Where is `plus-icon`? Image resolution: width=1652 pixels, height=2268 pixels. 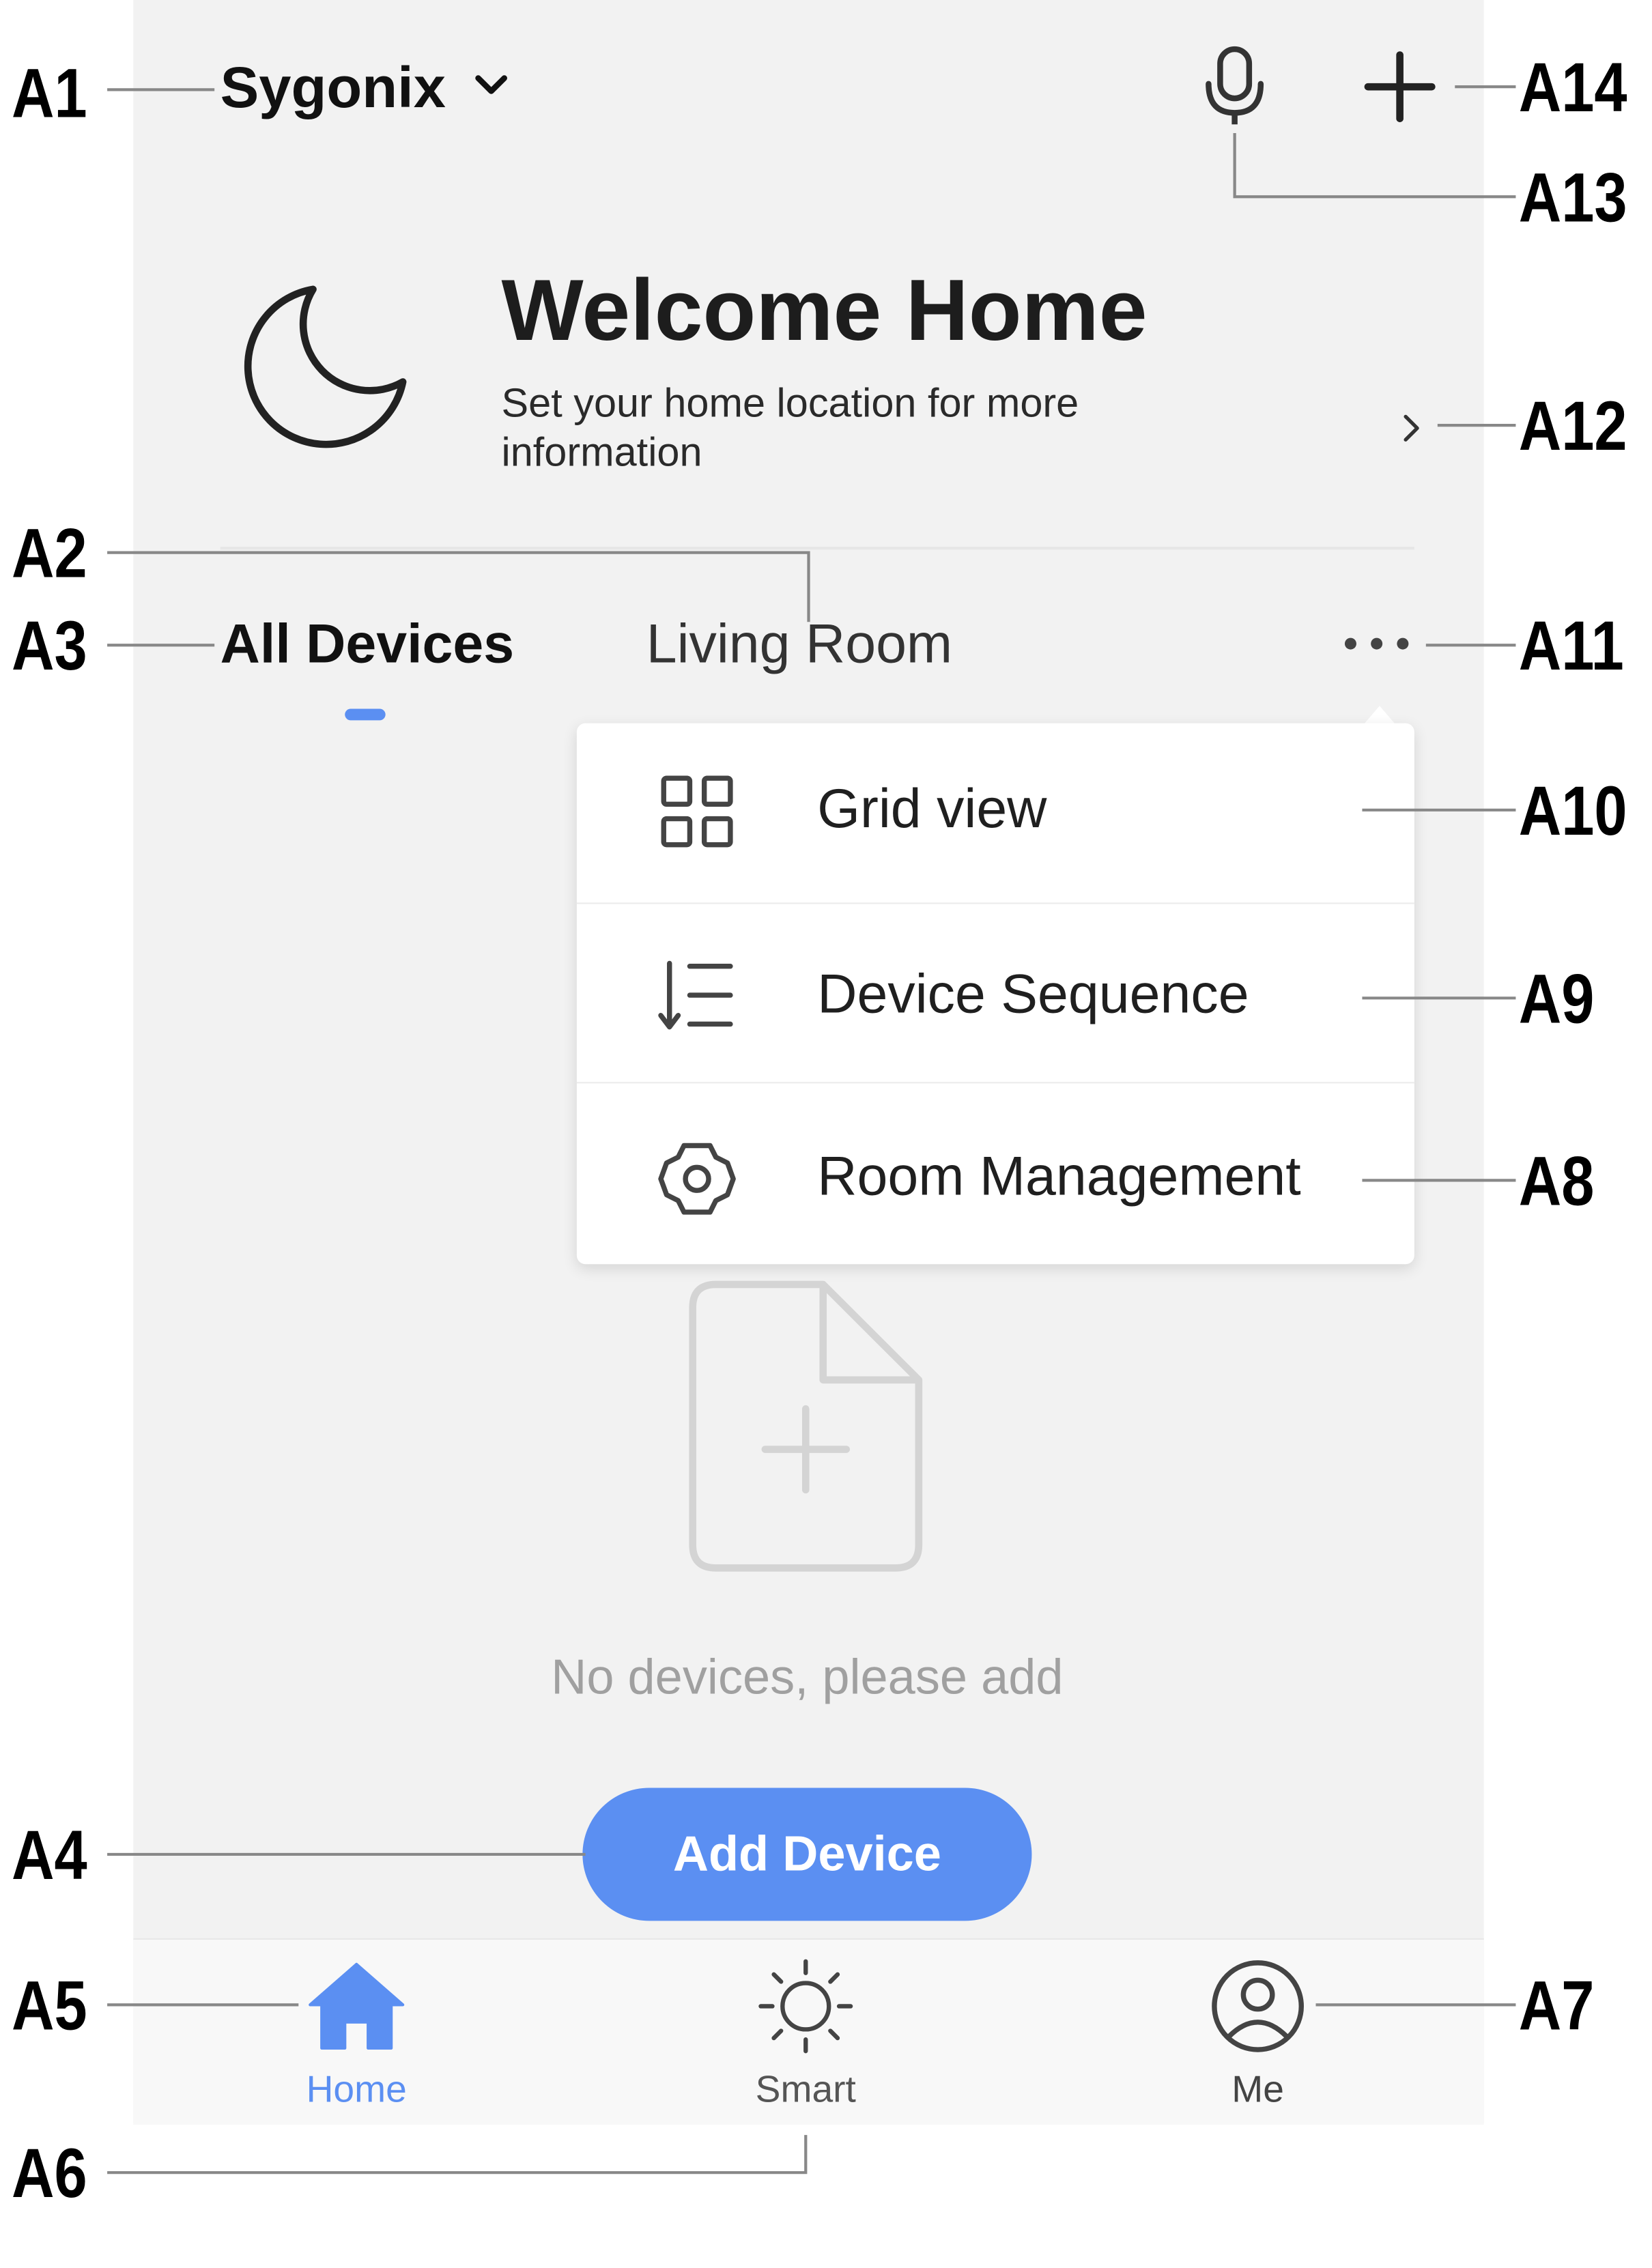
plus-icon is located at coordinates (1399, 87).